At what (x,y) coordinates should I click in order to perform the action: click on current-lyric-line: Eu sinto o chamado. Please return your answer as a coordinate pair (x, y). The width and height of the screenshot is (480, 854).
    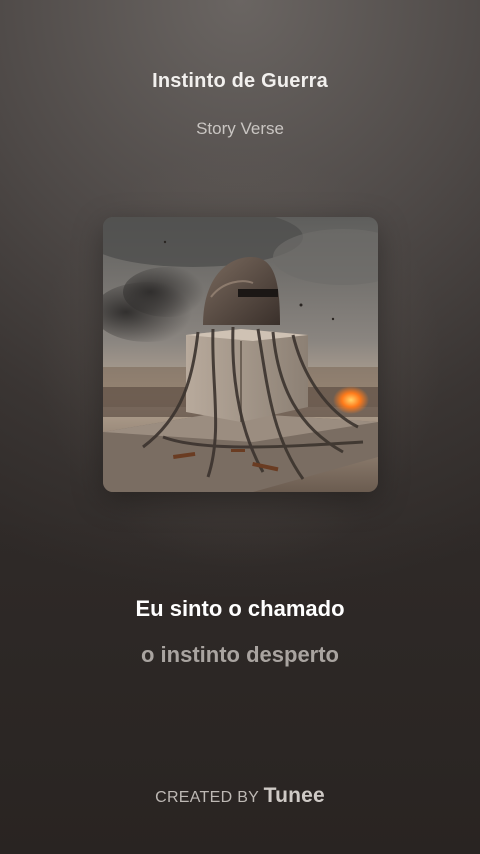
    Looking at the image, I should click on (240, 608).